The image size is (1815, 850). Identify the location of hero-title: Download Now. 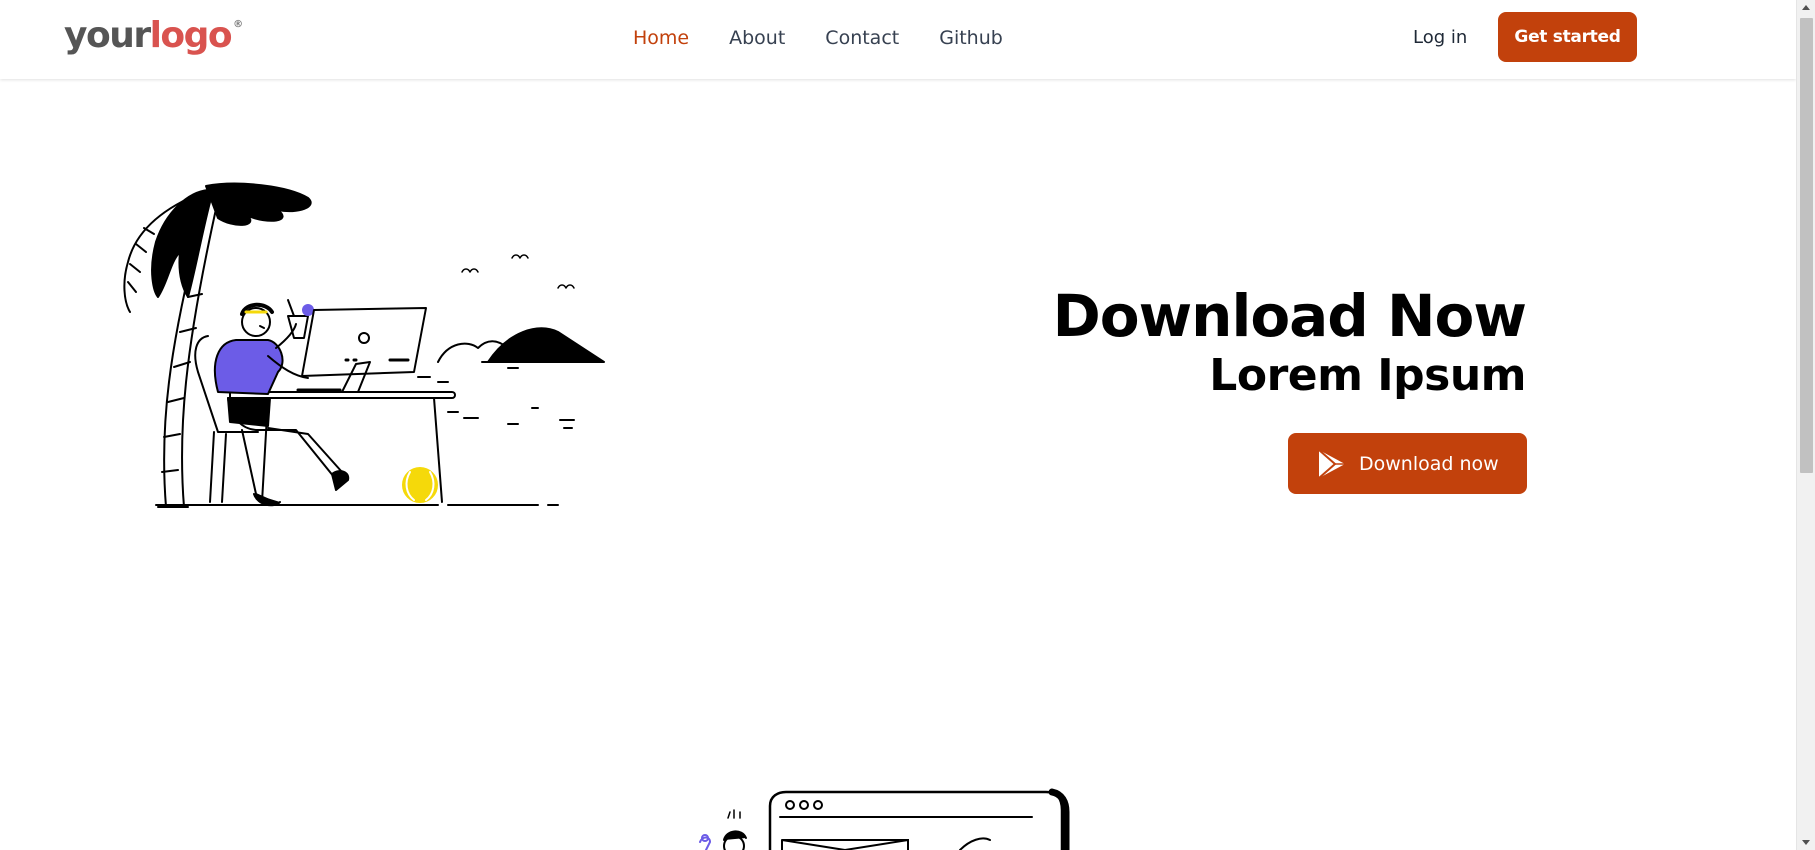
(1289, 316).